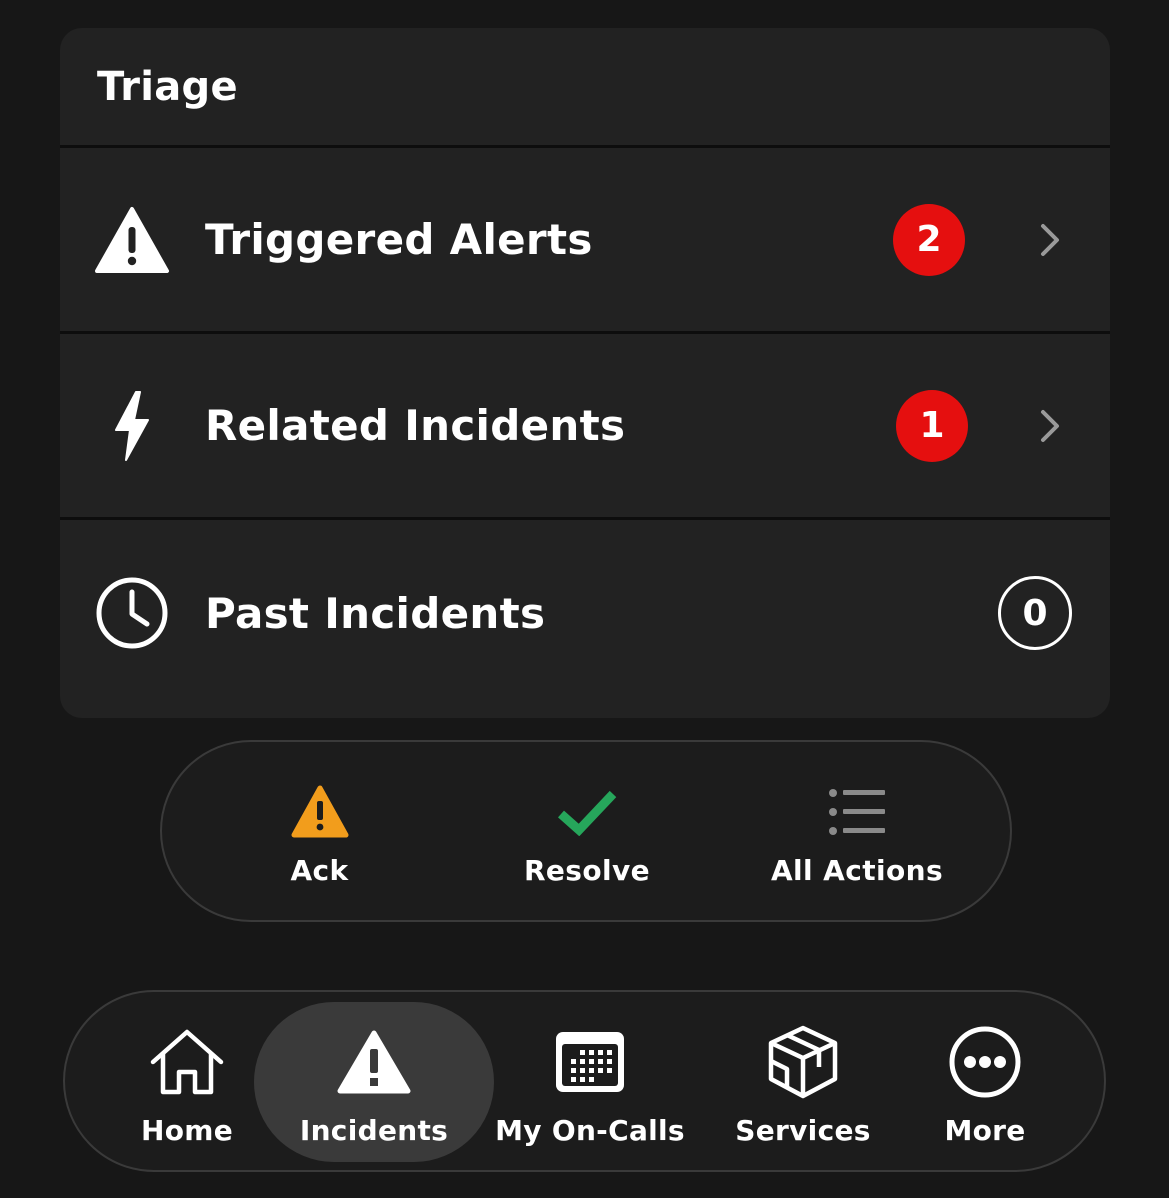  I want to click on tab-more: More, so click(985, 1081).